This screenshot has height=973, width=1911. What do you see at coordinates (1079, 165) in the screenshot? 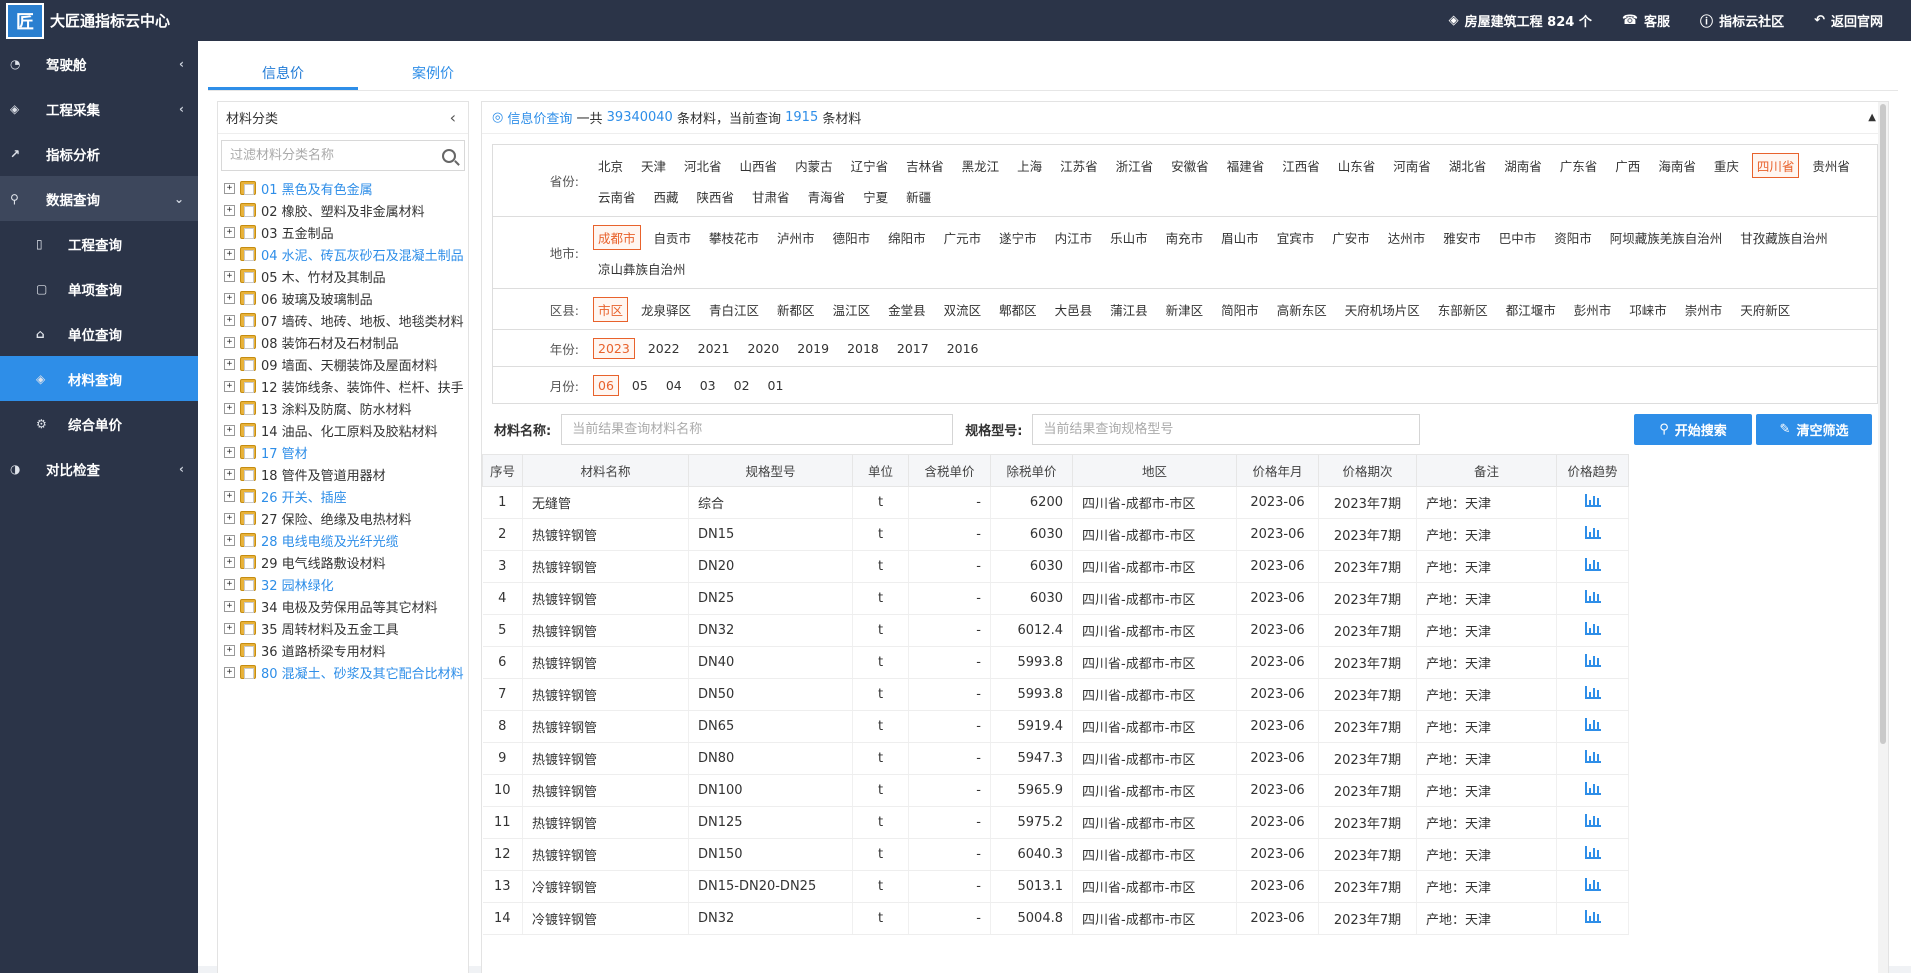
I see `filter-option: 江苏省` at bounding box center [1079, 165].